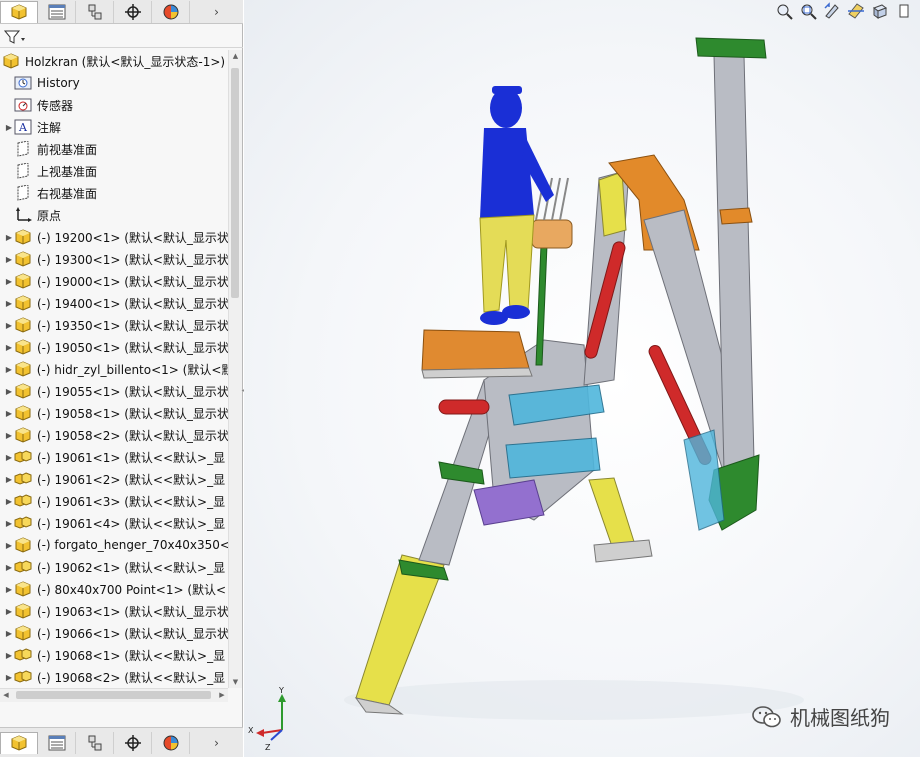 The height and width of the screenshot is (757, 920). I want to click on tree-item: ▶ (-) 19300<1> (默认<默认_显示状, so click(114, 259).